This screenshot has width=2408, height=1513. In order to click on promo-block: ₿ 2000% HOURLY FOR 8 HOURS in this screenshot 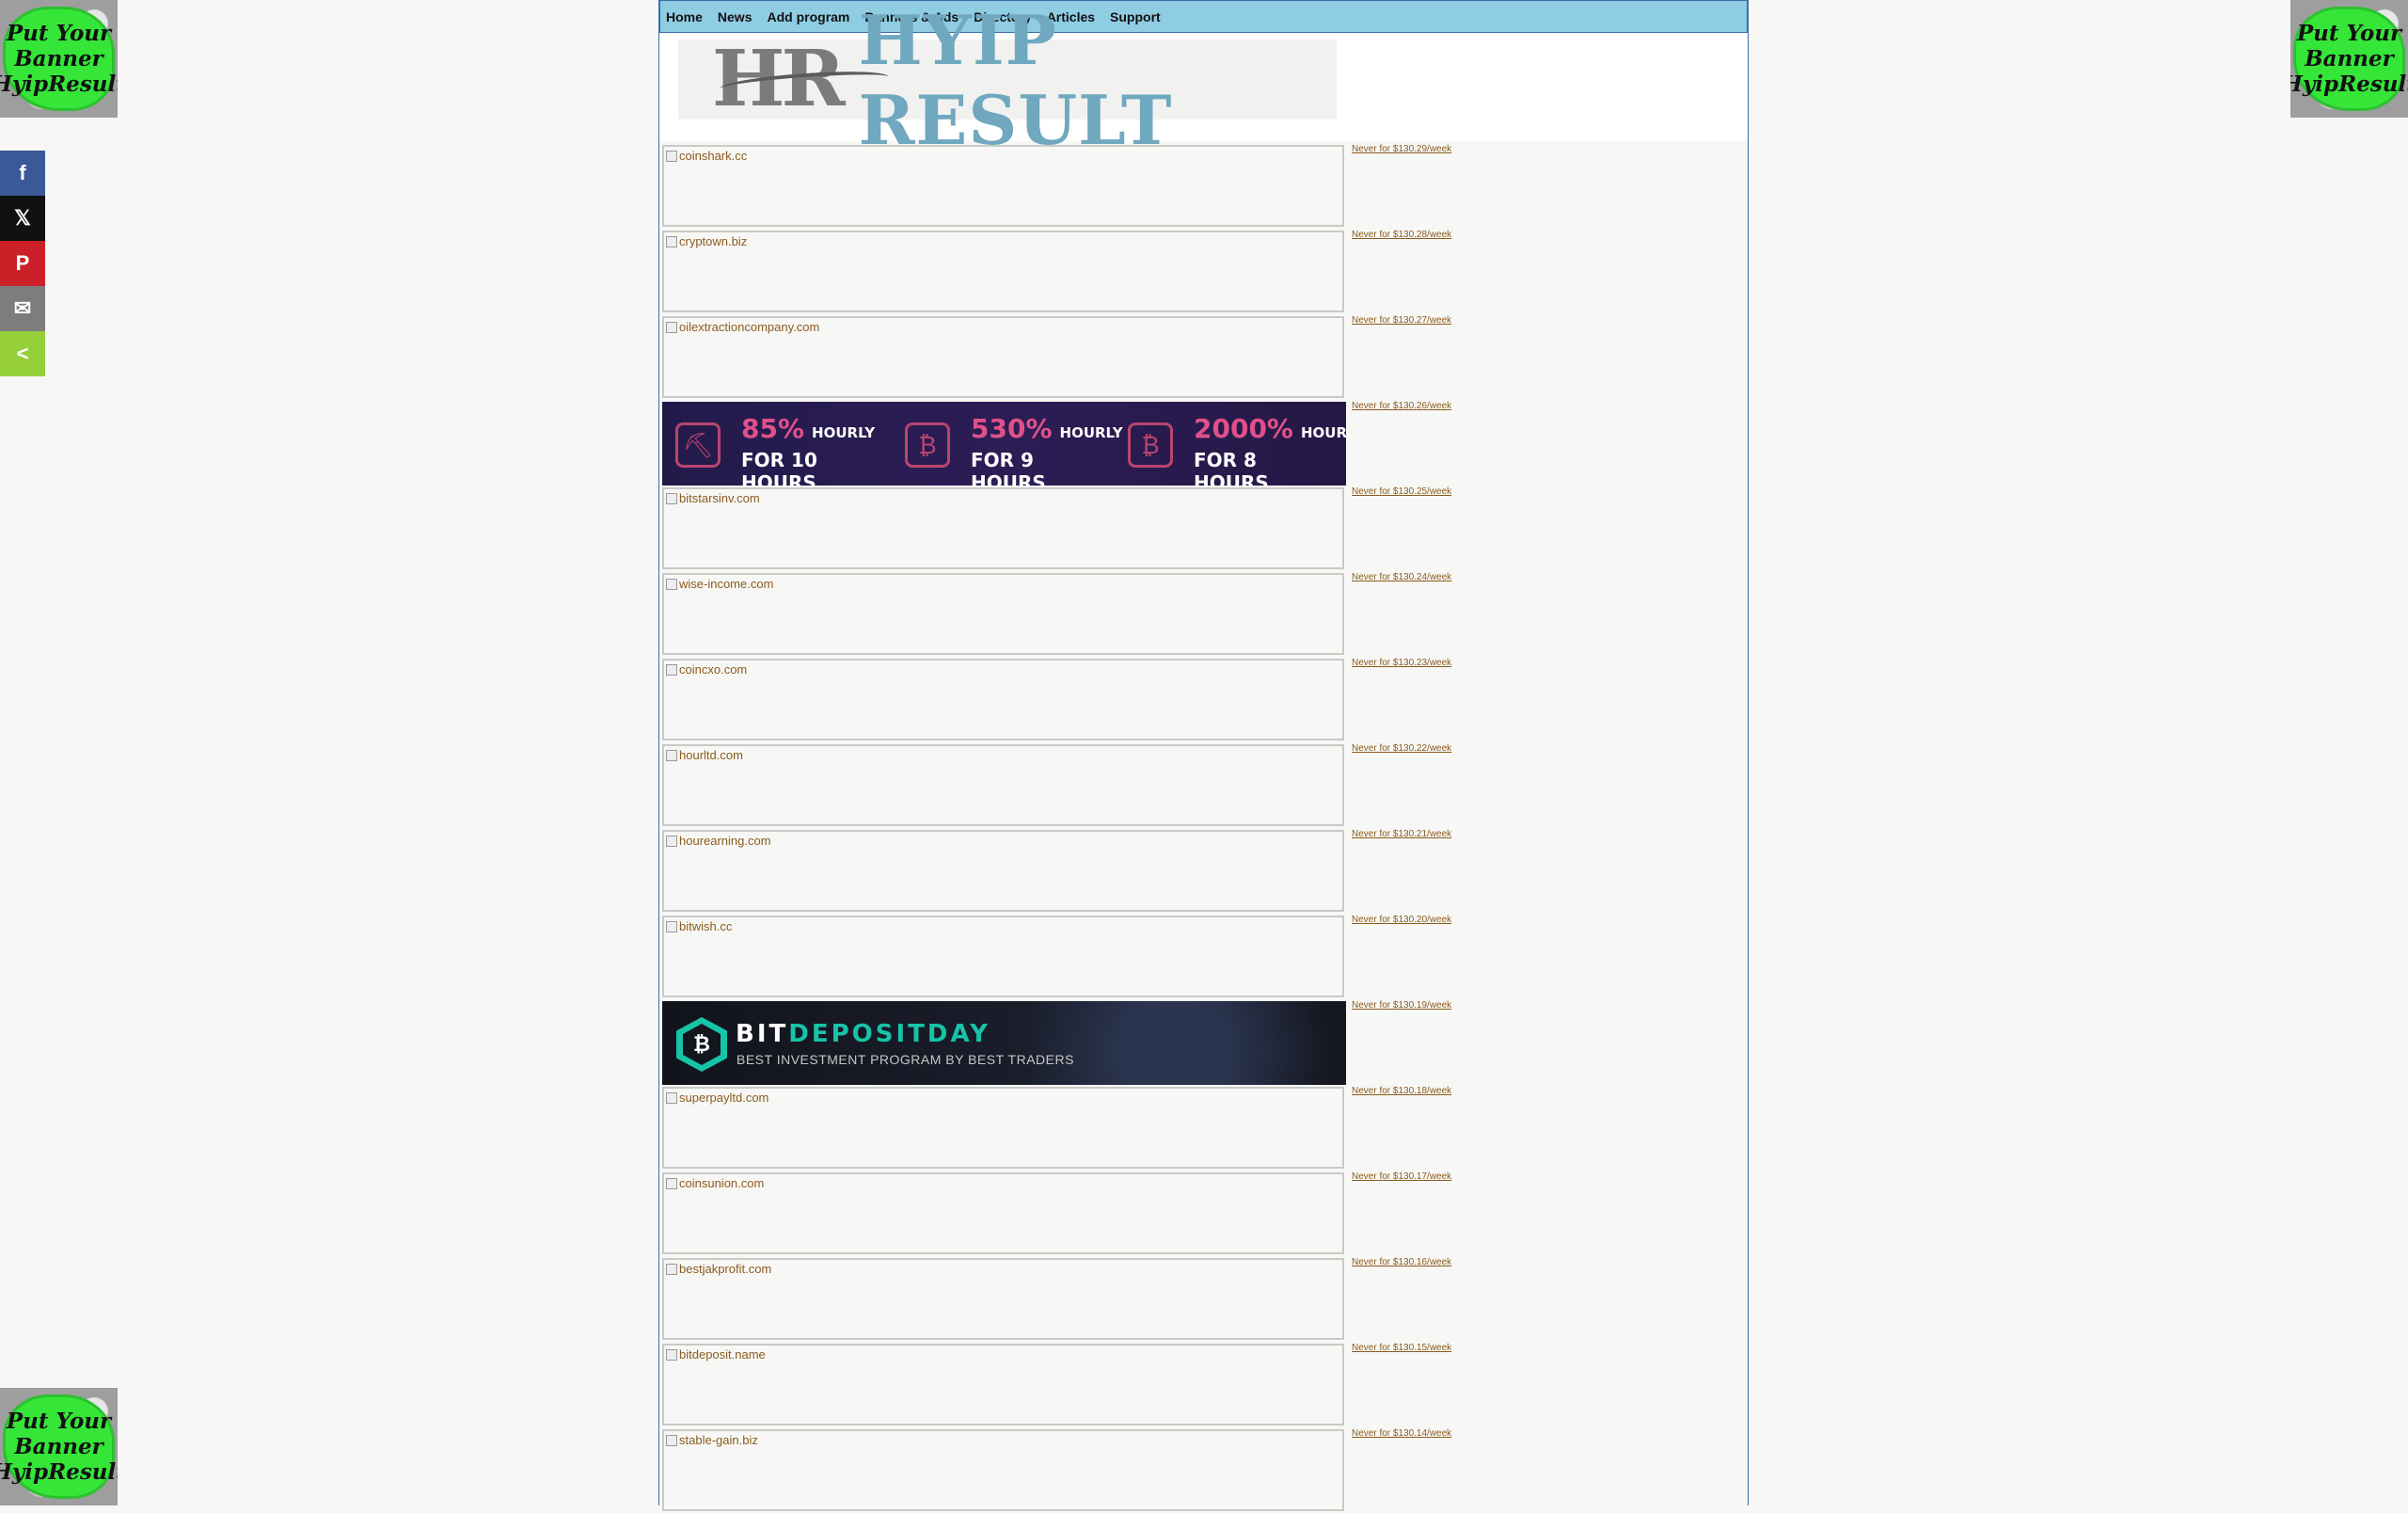, I will do `click(1237, 449)`.